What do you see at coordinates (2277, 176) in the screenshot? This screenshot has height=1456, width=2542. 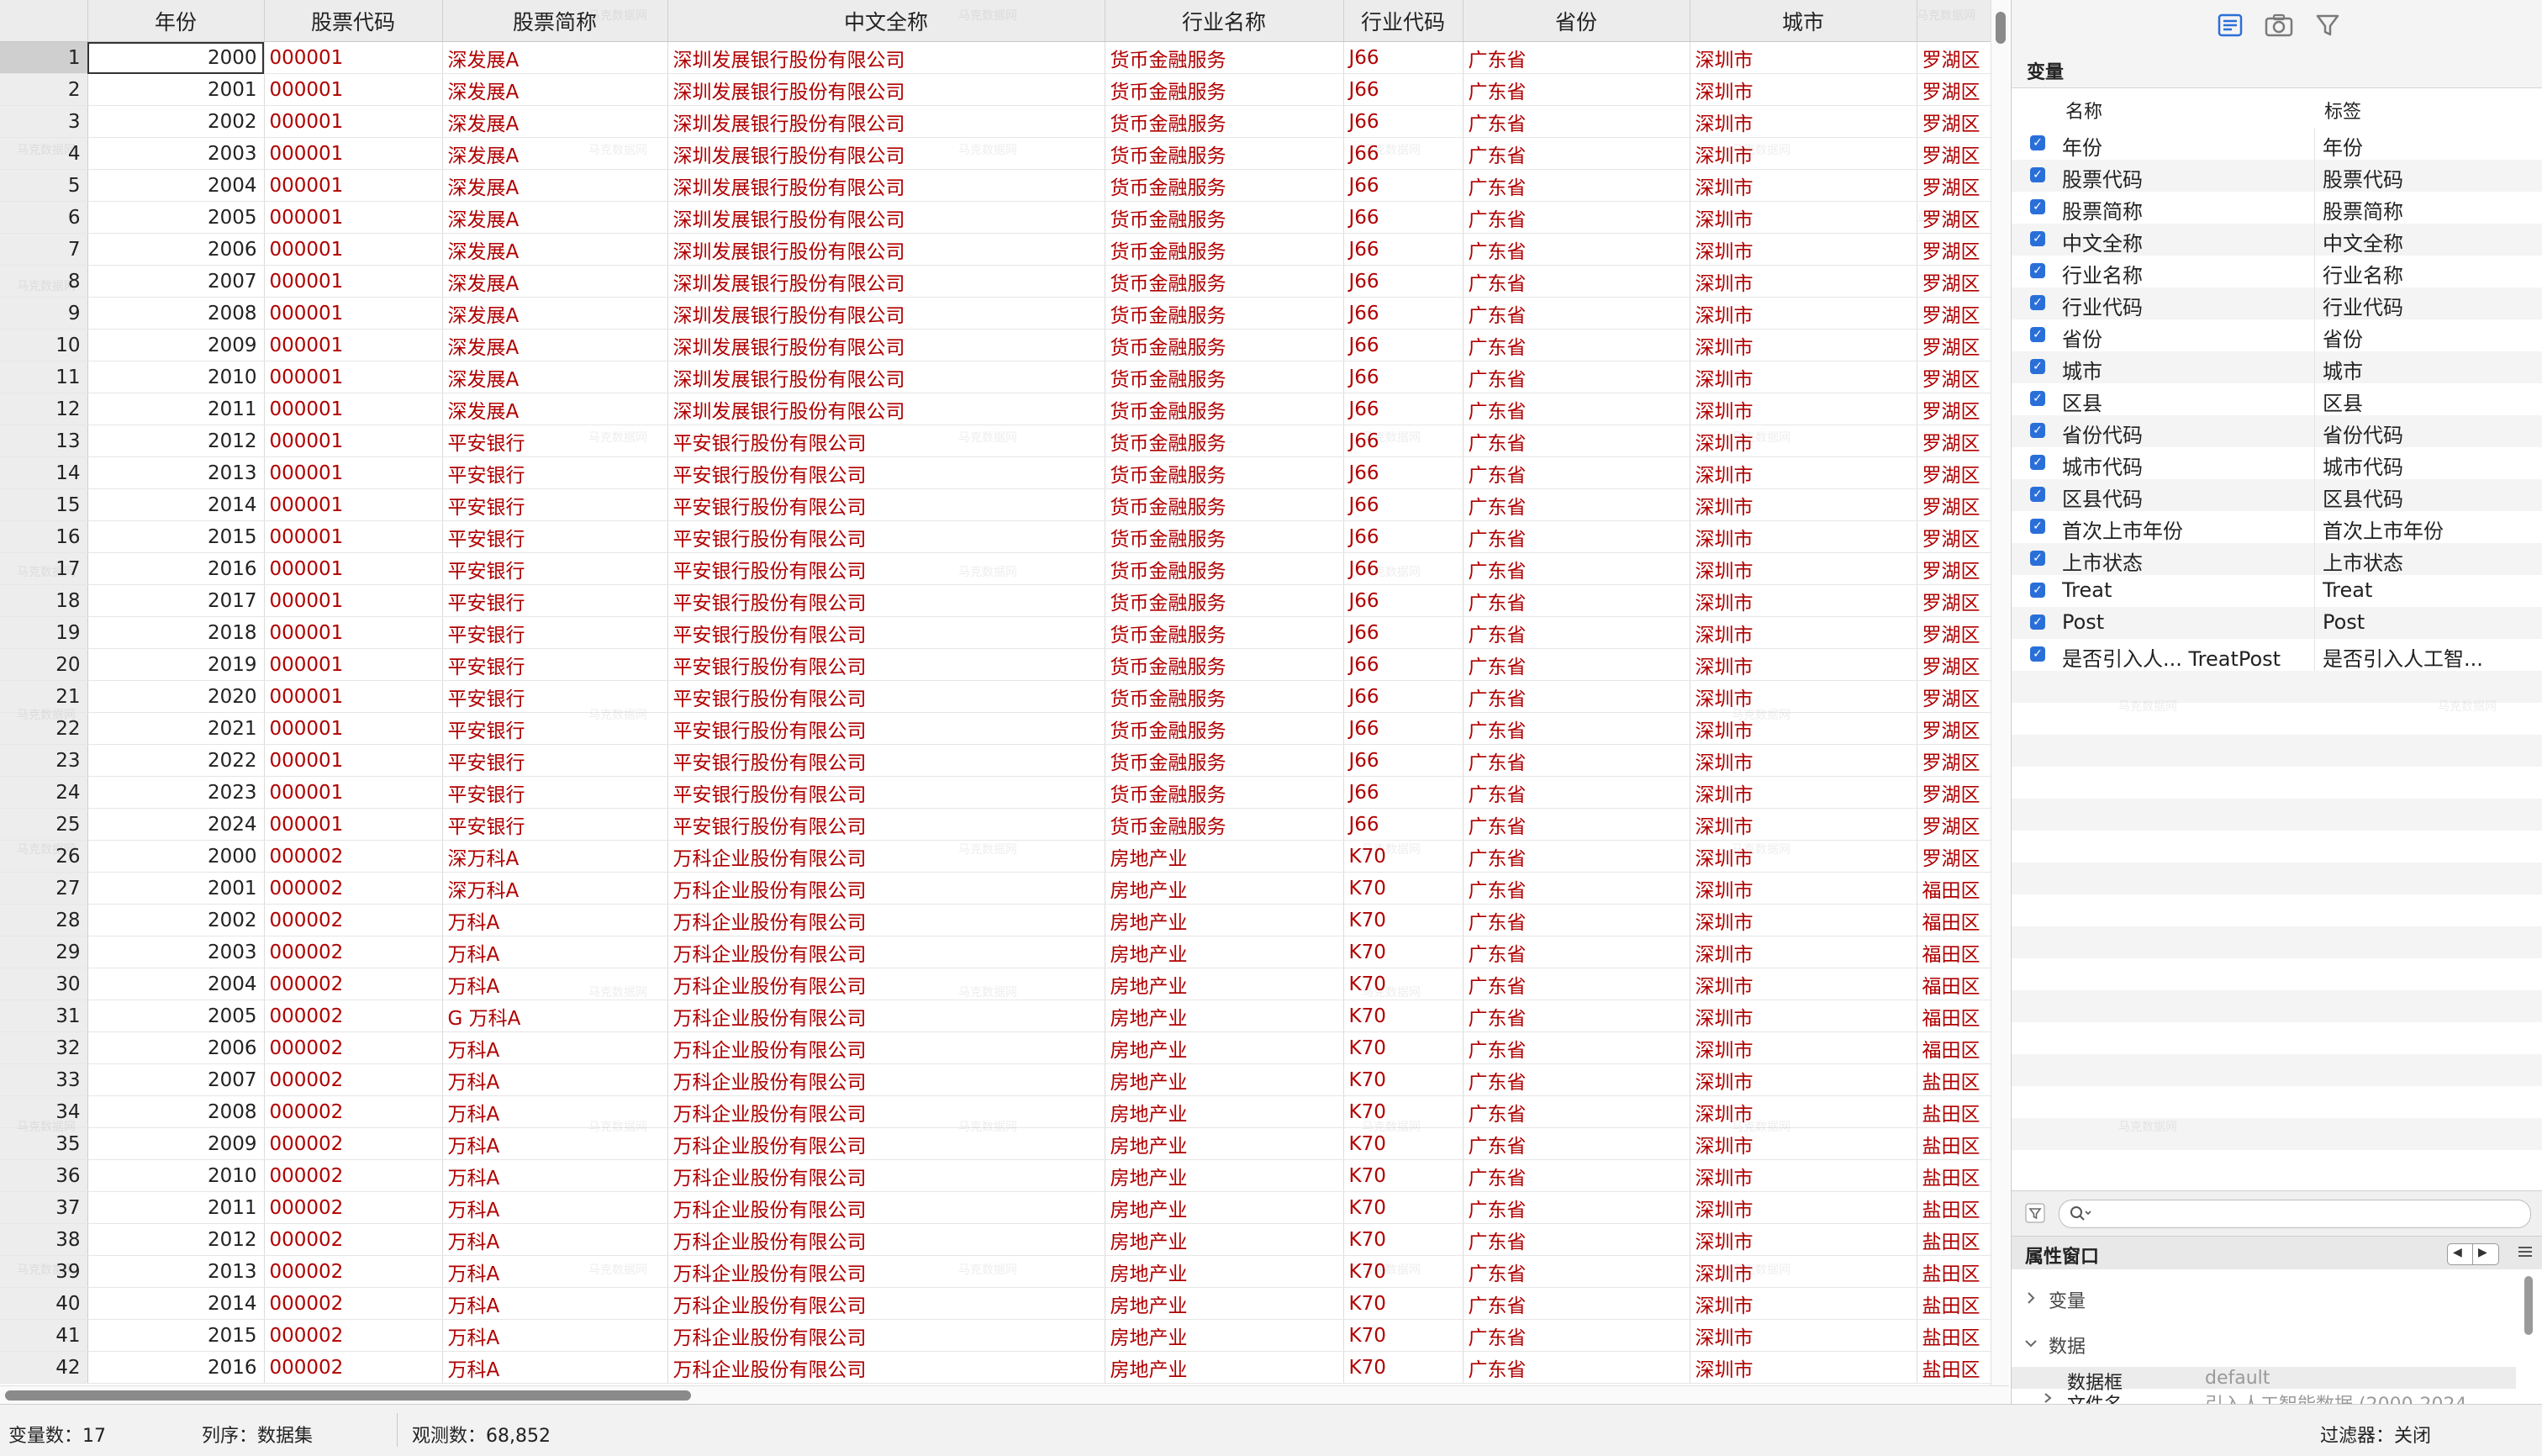 I see `variable-row: ✓ 股票代码 股票代码` at bounding box center [2277, 176].